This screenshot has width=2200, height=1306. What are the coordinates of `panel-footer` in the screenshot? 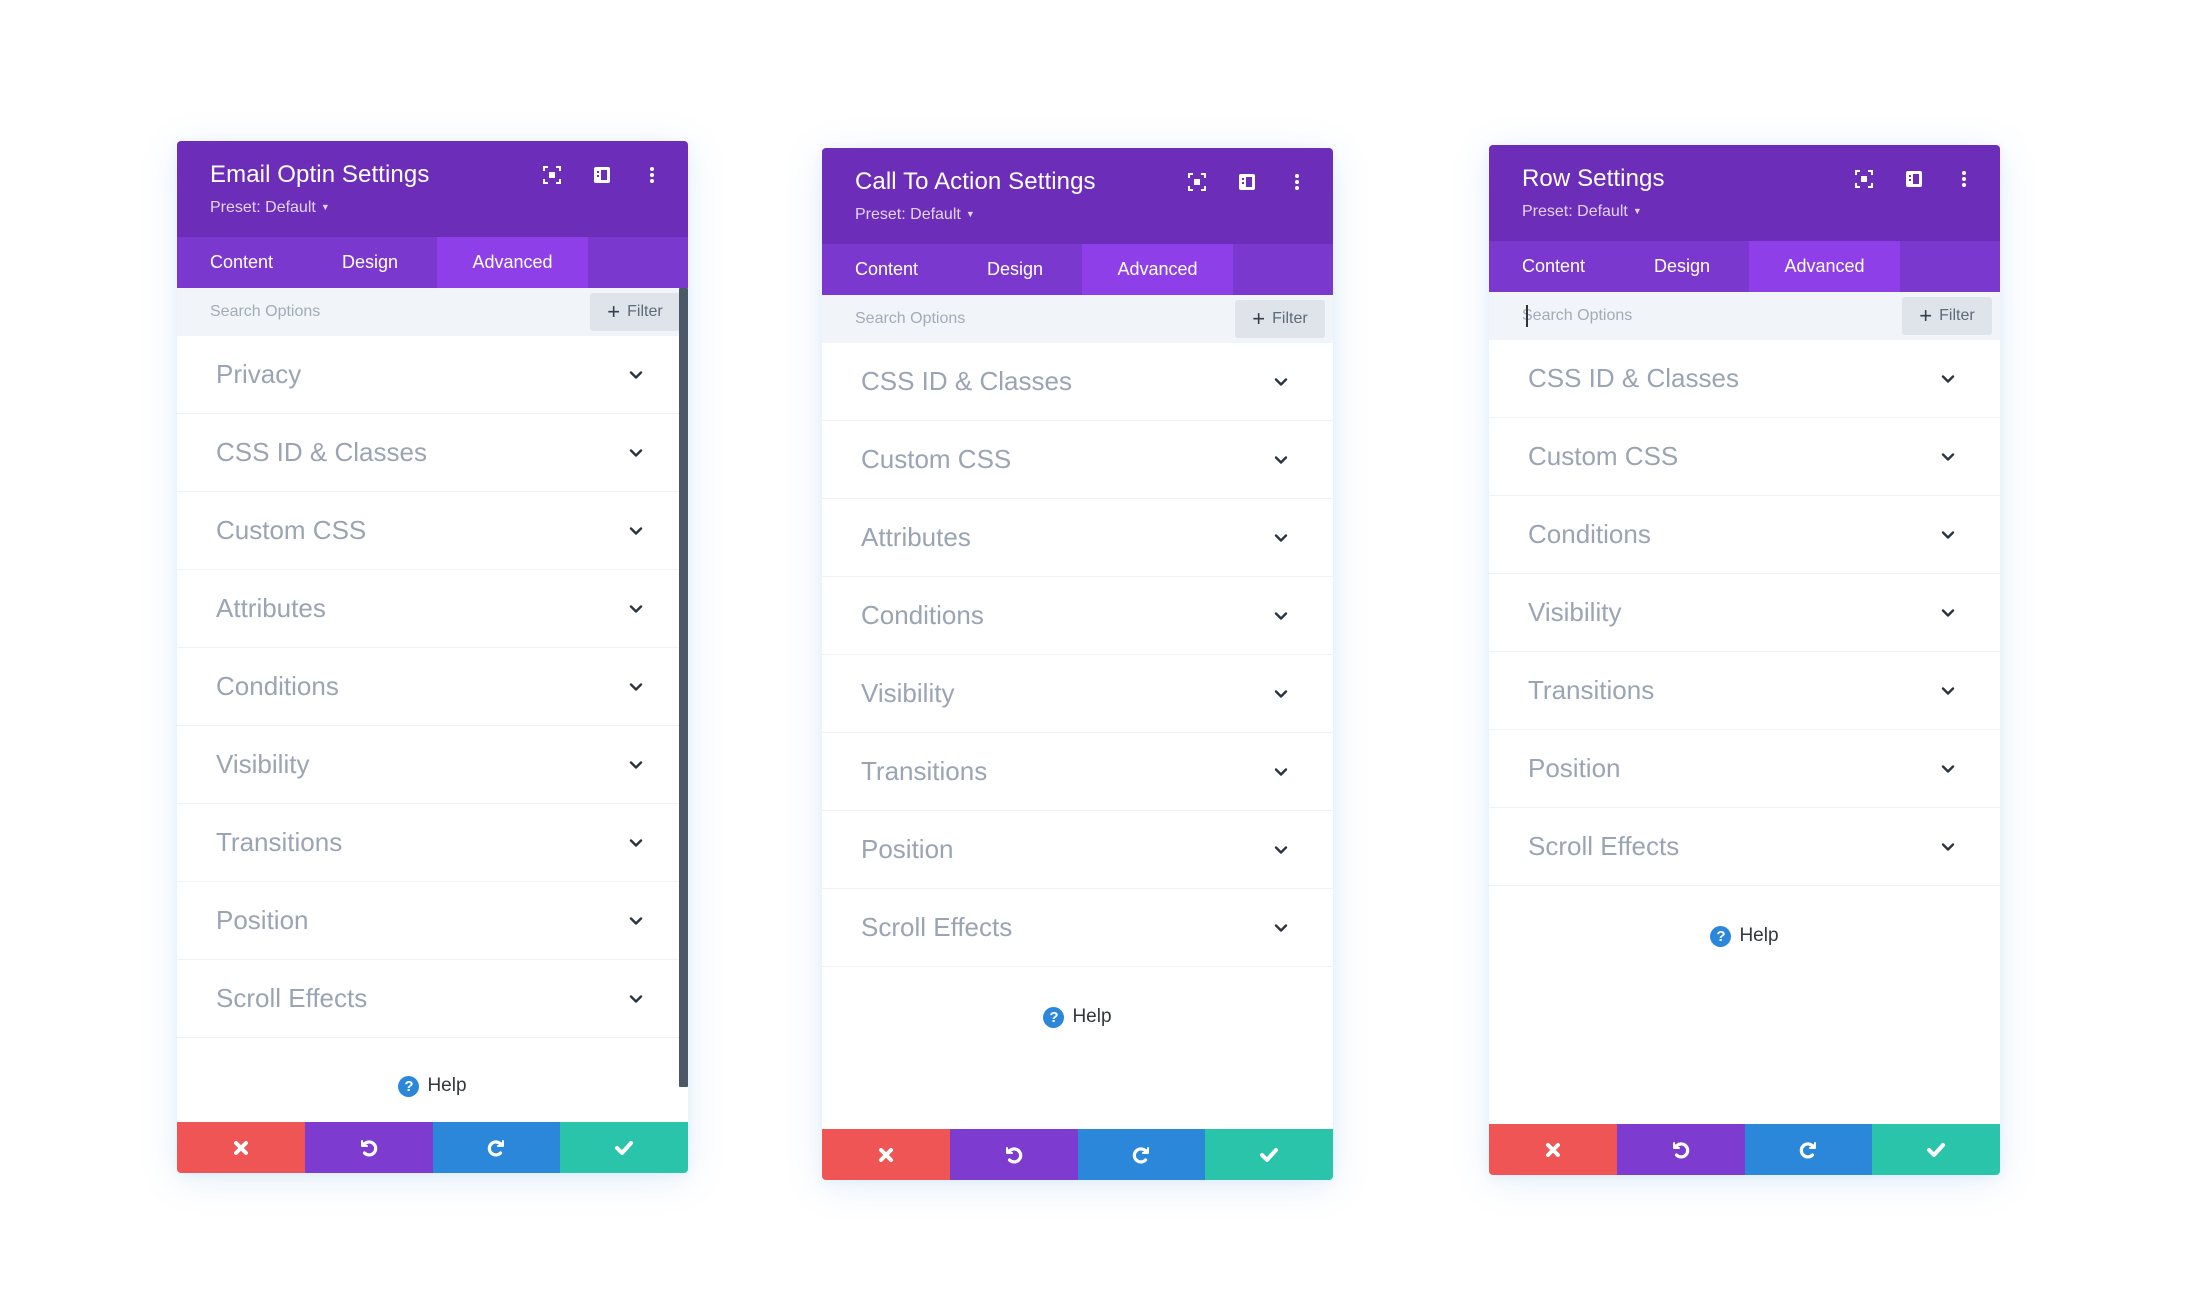 It's located at (1077, 1154).